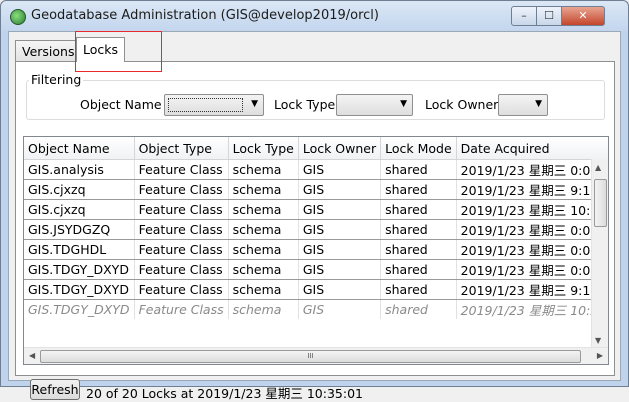  What do you see at coordinates (56, 79) in the screenshot?
I see `filtering-label: Filtering` at bounding box center [56, 79].